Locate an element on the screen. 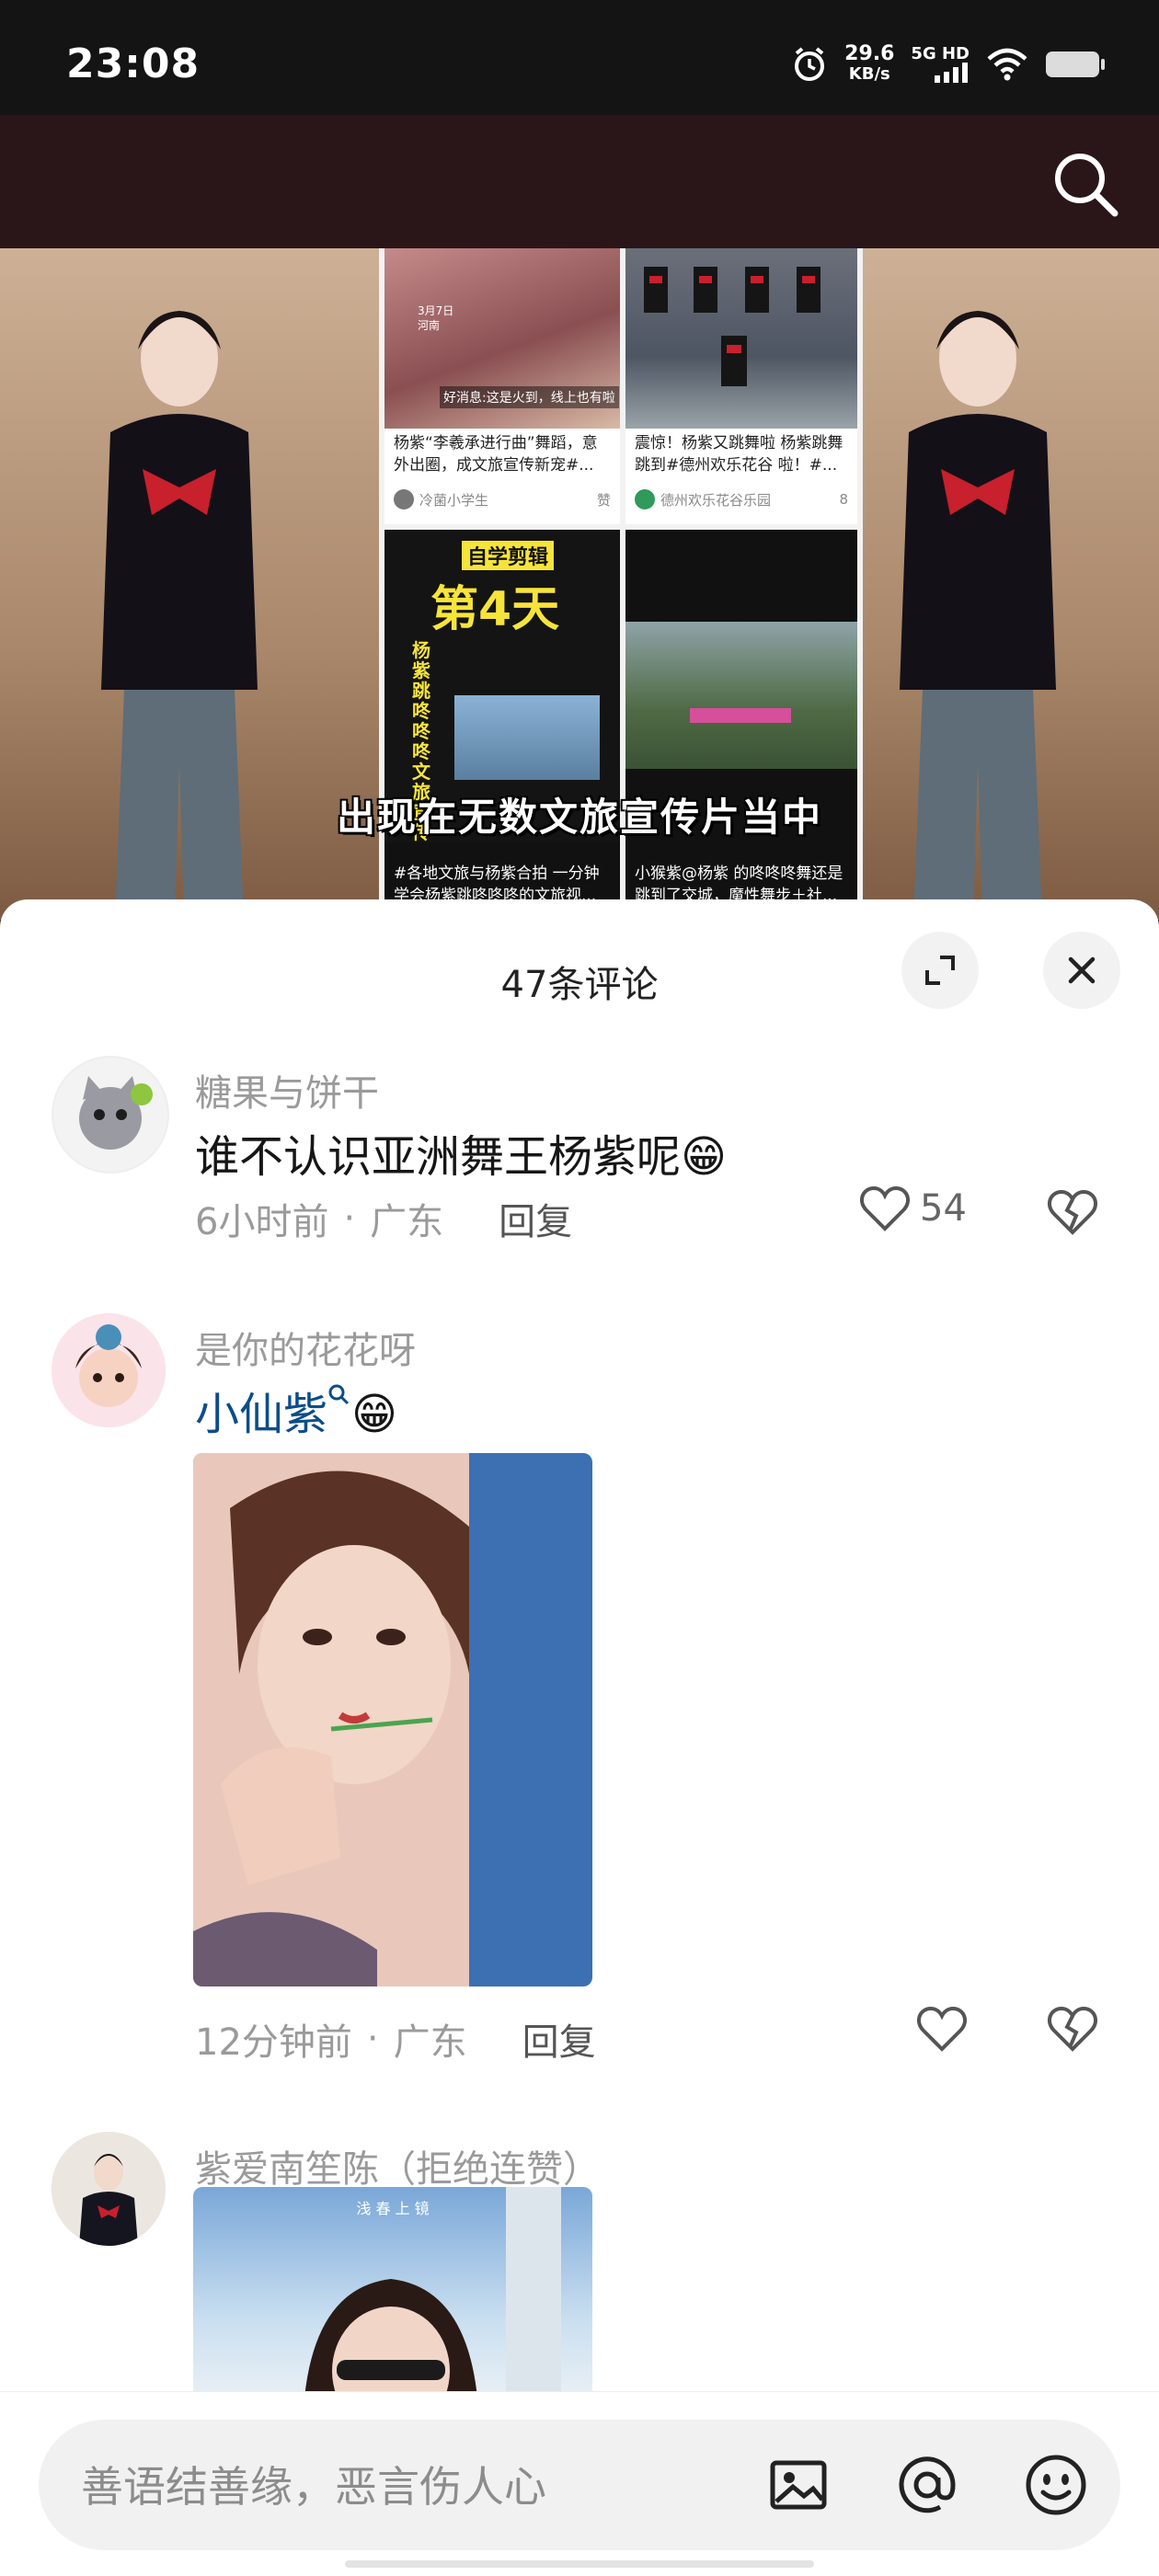 The width and height of the screenshot is (1159, 2576). wifi-icon is located at coordinates (1007, 65).